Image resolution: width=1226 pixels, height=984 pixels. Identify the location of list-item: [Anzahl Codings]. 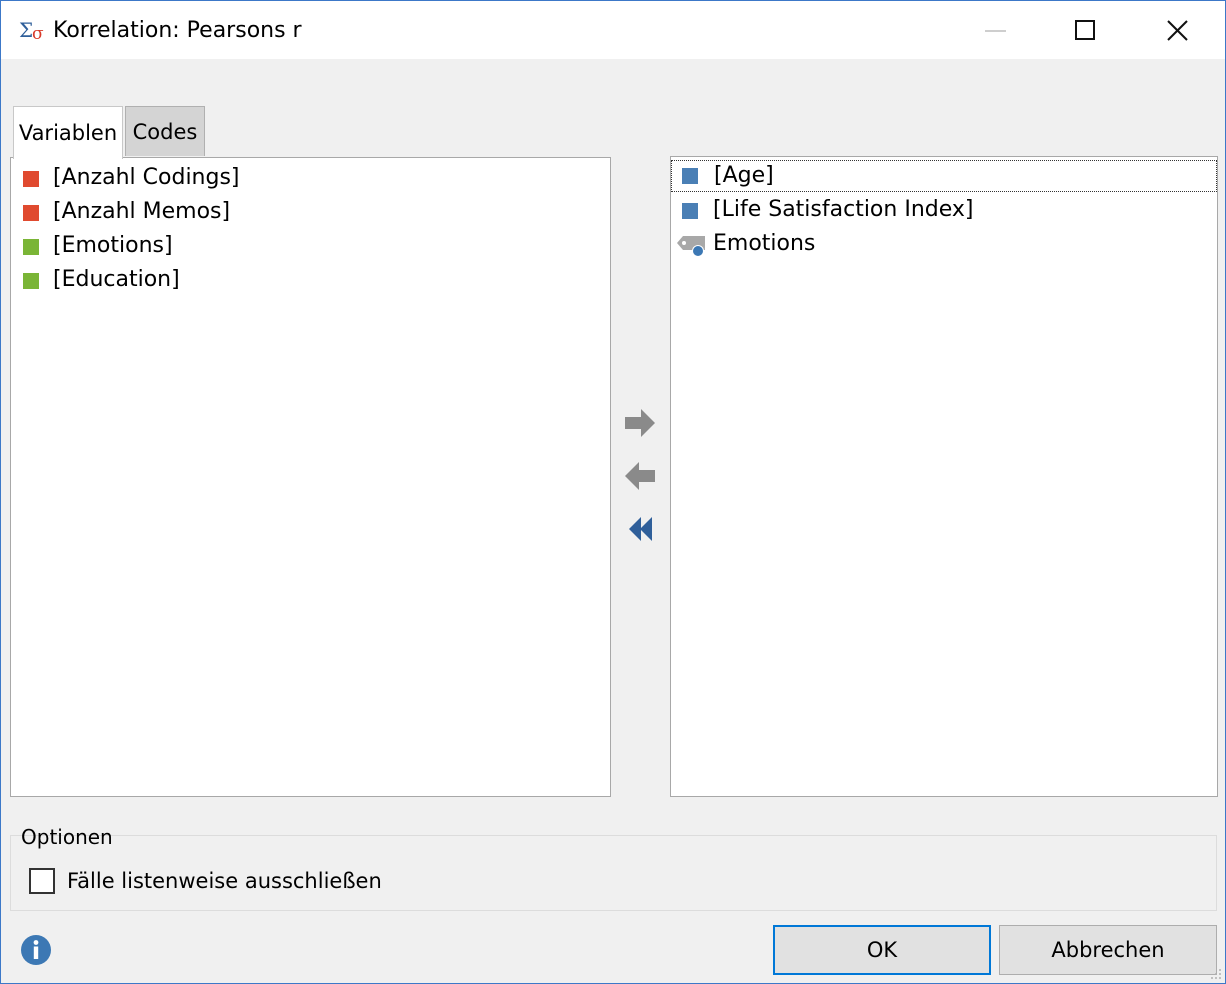
(310, 178).